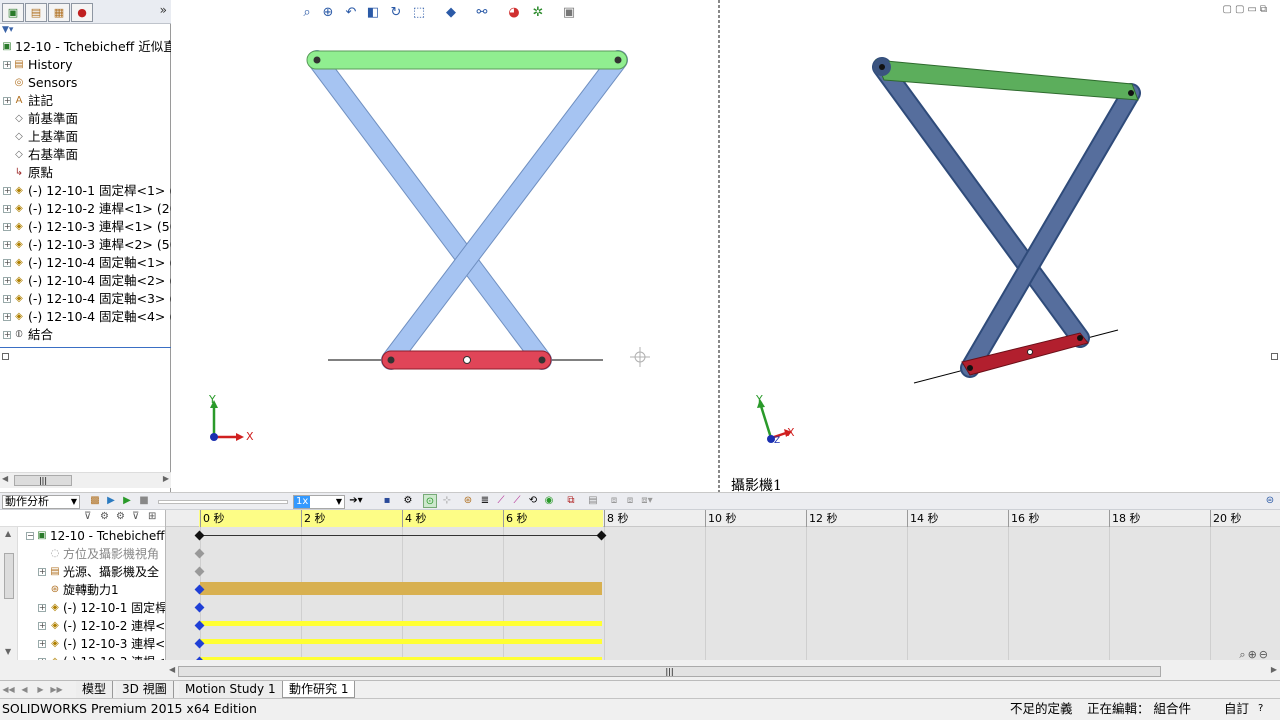 The height and width of the screenshot is (720, 1280). What do you see at coordinates (9, 576) in the screenshot?
I see `scroll-thumb` at bounding box center [9, 576].